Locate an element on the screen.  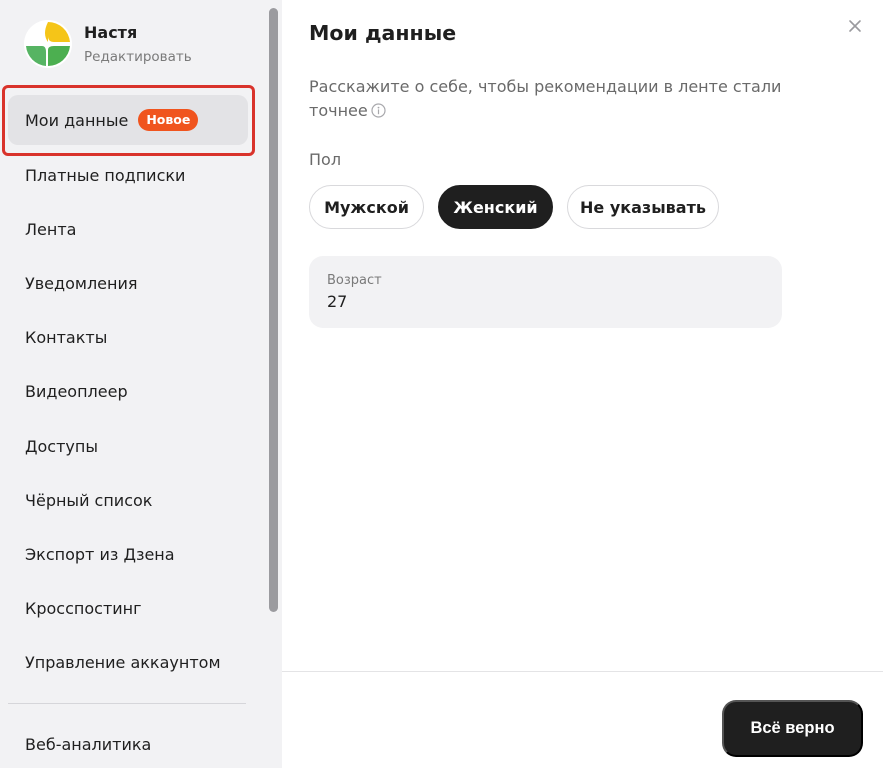
close-icon is located at coordinates (855, 26).